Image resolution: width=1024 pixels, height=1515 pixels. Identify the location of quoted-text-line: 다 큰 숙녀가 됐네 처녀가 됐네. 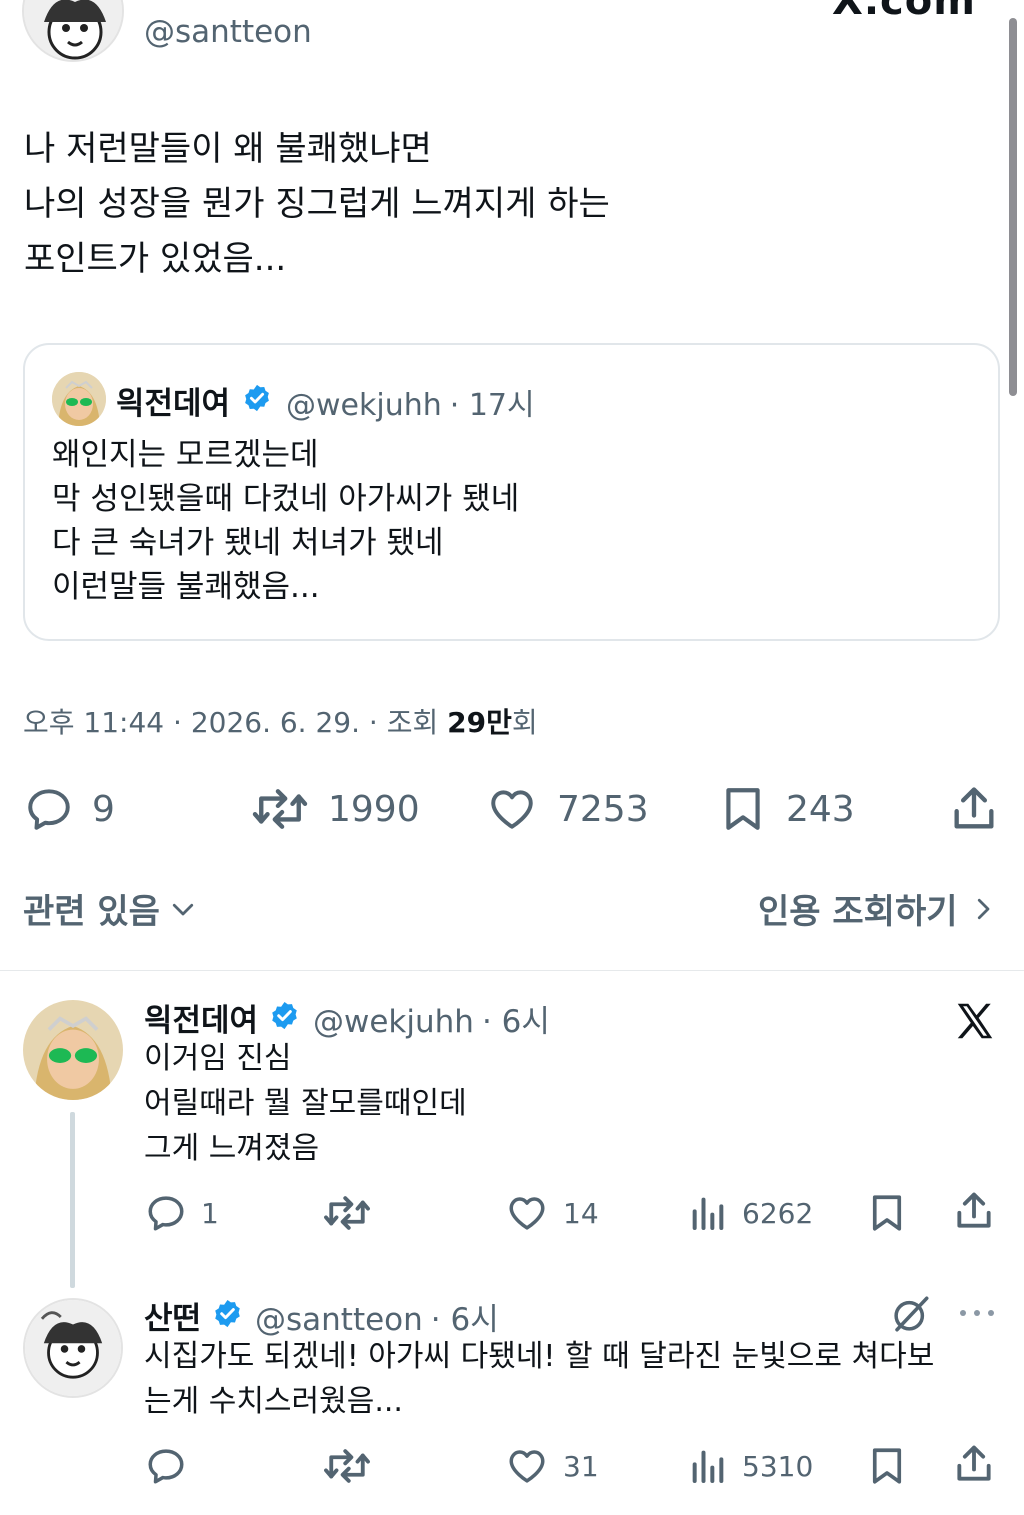
(248, 543).